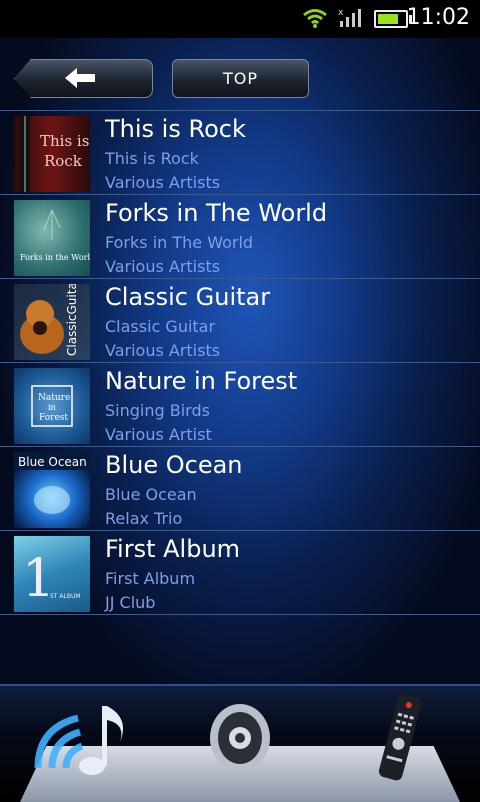 Image resolution: width=480 pixels, height=802 pixels. What do you see at coordinates (65, 596) in the screenshot?
I see `svg-text: ST ALBUM` at bounding box center [65, 596].